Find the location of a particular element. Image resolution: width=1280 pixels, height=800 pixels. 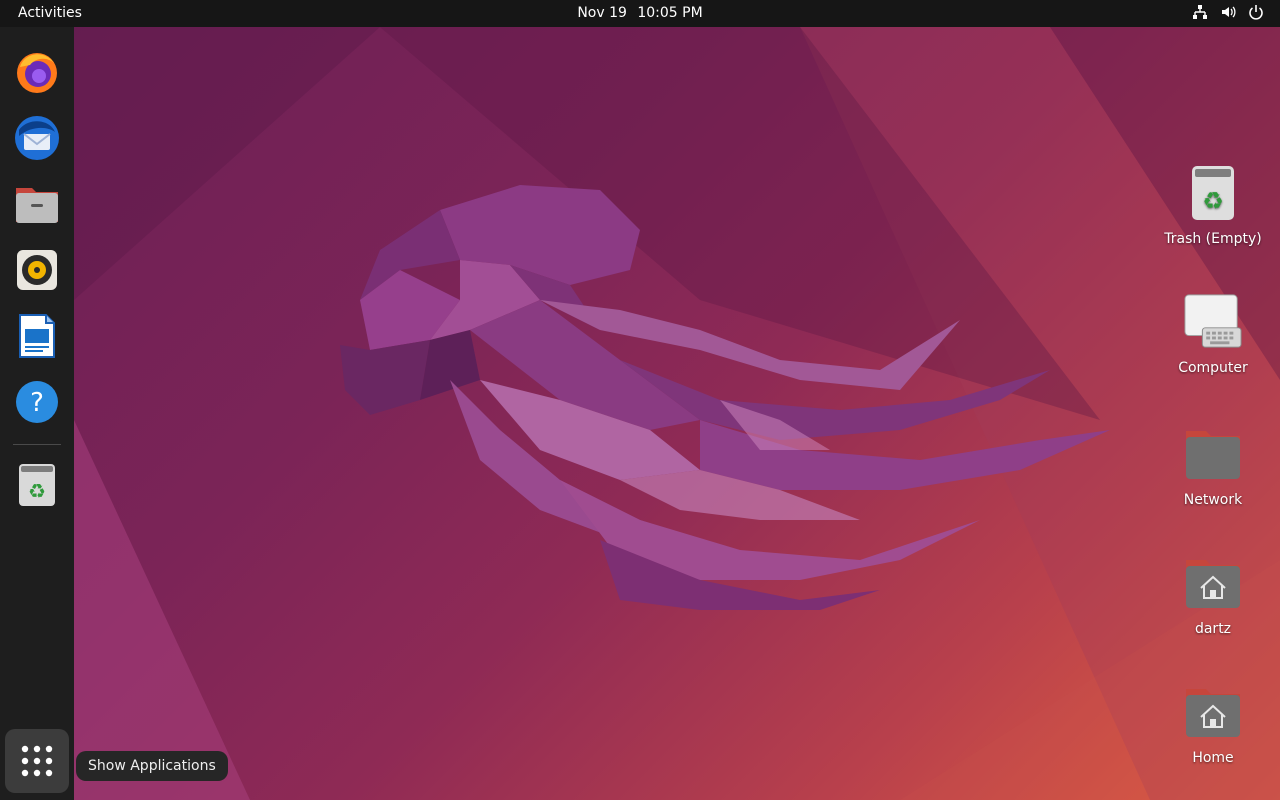

dock: ? ♻ is located at coordinates (37, 413).